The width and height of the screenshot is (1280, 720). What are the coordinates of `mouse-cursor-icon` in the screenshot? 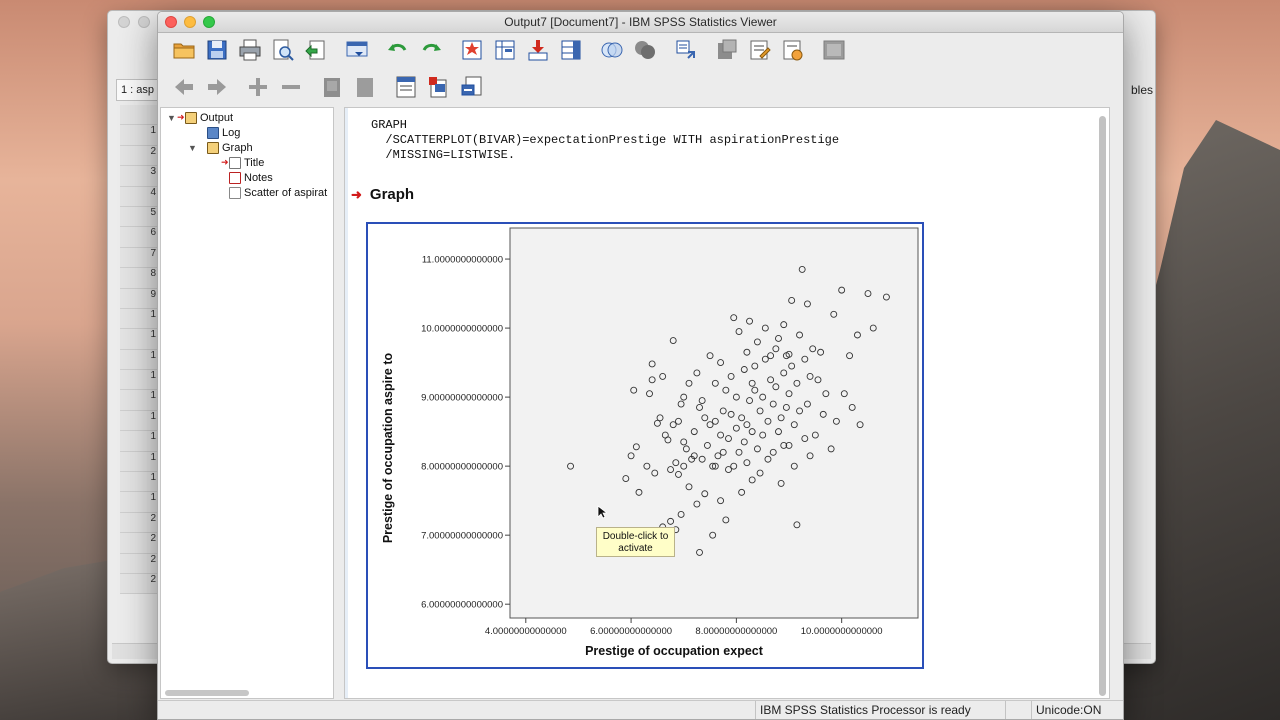 It's located at (602, 512).